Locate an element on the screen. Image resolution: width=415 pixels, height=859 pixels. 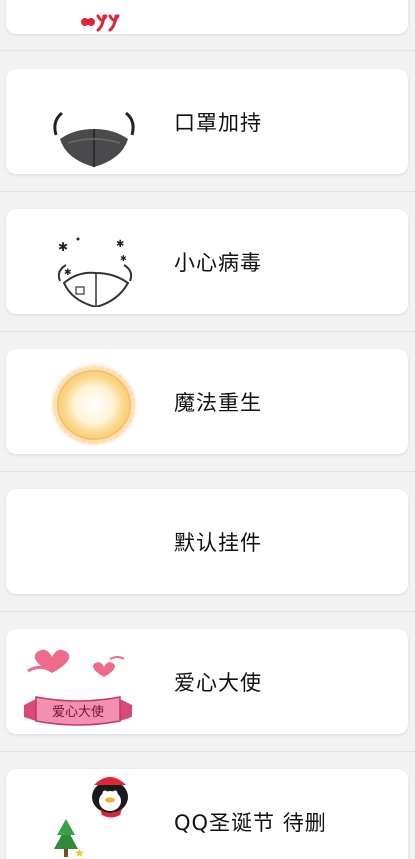
glowing-orb-icon is located at coordinates (94, 402).